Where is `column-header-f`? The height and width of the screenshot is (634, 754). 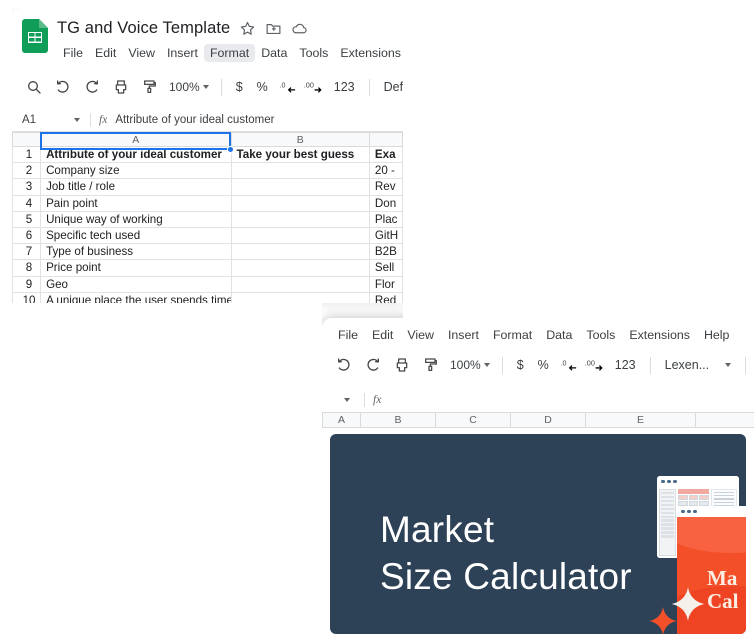 column-header-f is located at coordinates (724, 420).